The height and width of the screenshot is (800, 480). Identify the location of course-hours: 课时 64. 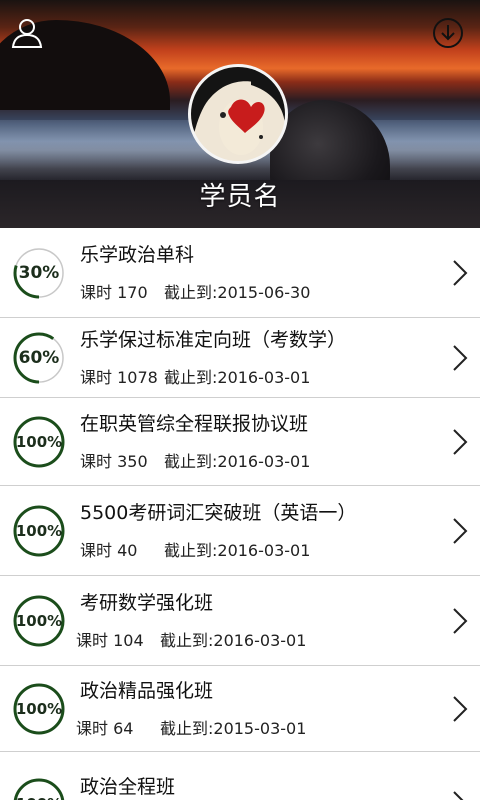
(105, 728).